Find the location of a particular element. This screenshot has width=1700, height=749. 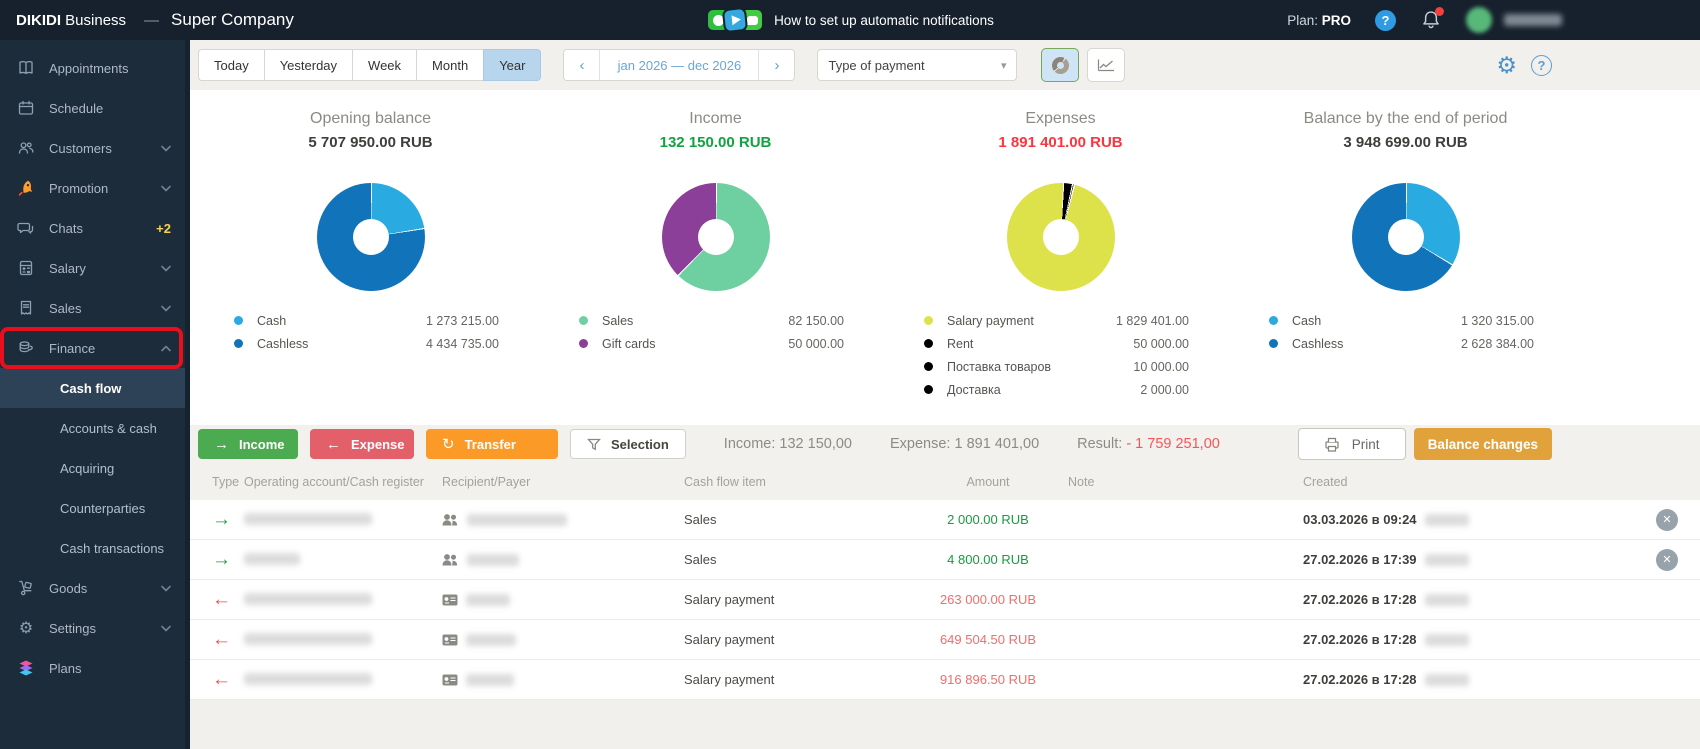

sidebar-item-promotion: Promotion is located at coordinates (92, 188).